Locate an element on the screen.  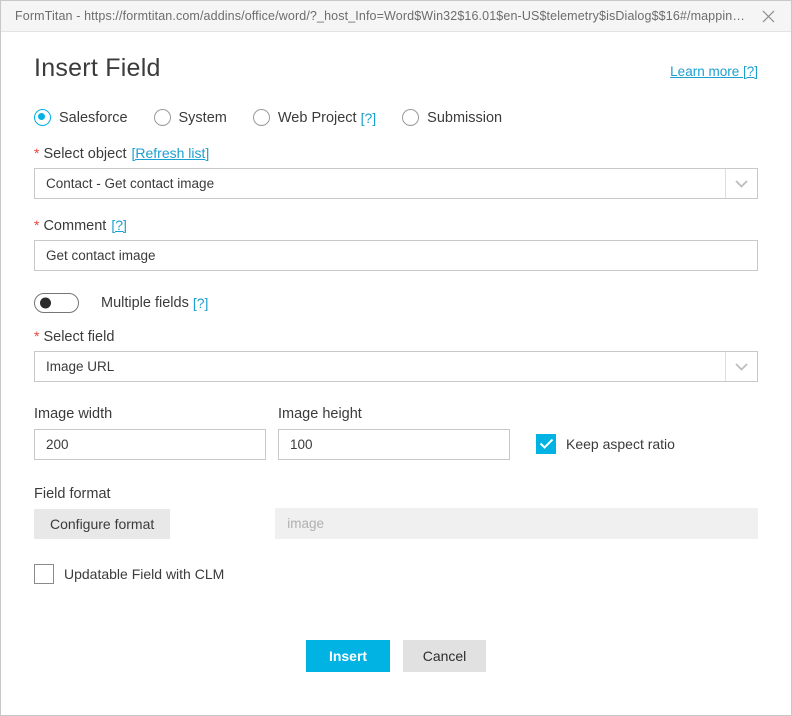
close-button is located at coordinates (768, 16).